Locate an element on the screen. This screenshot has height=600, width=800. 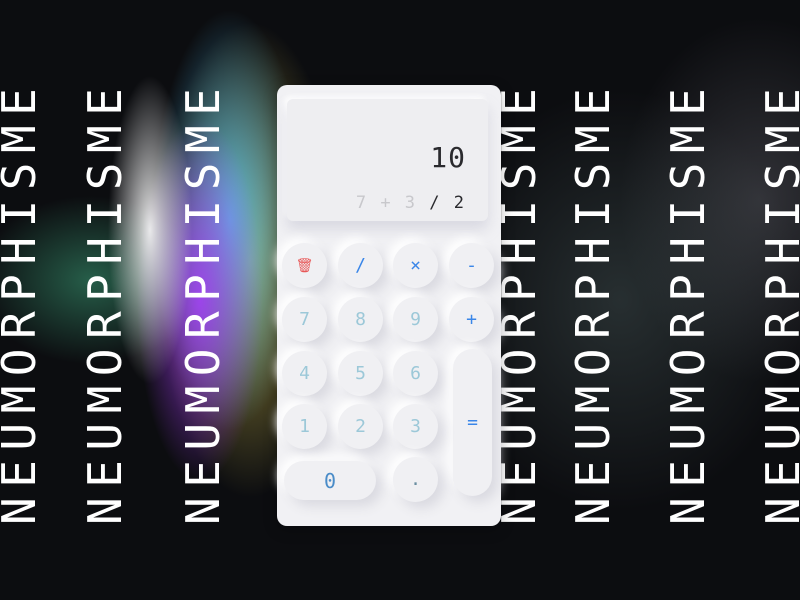
plus-button: + is located at coordinates (471, 319).